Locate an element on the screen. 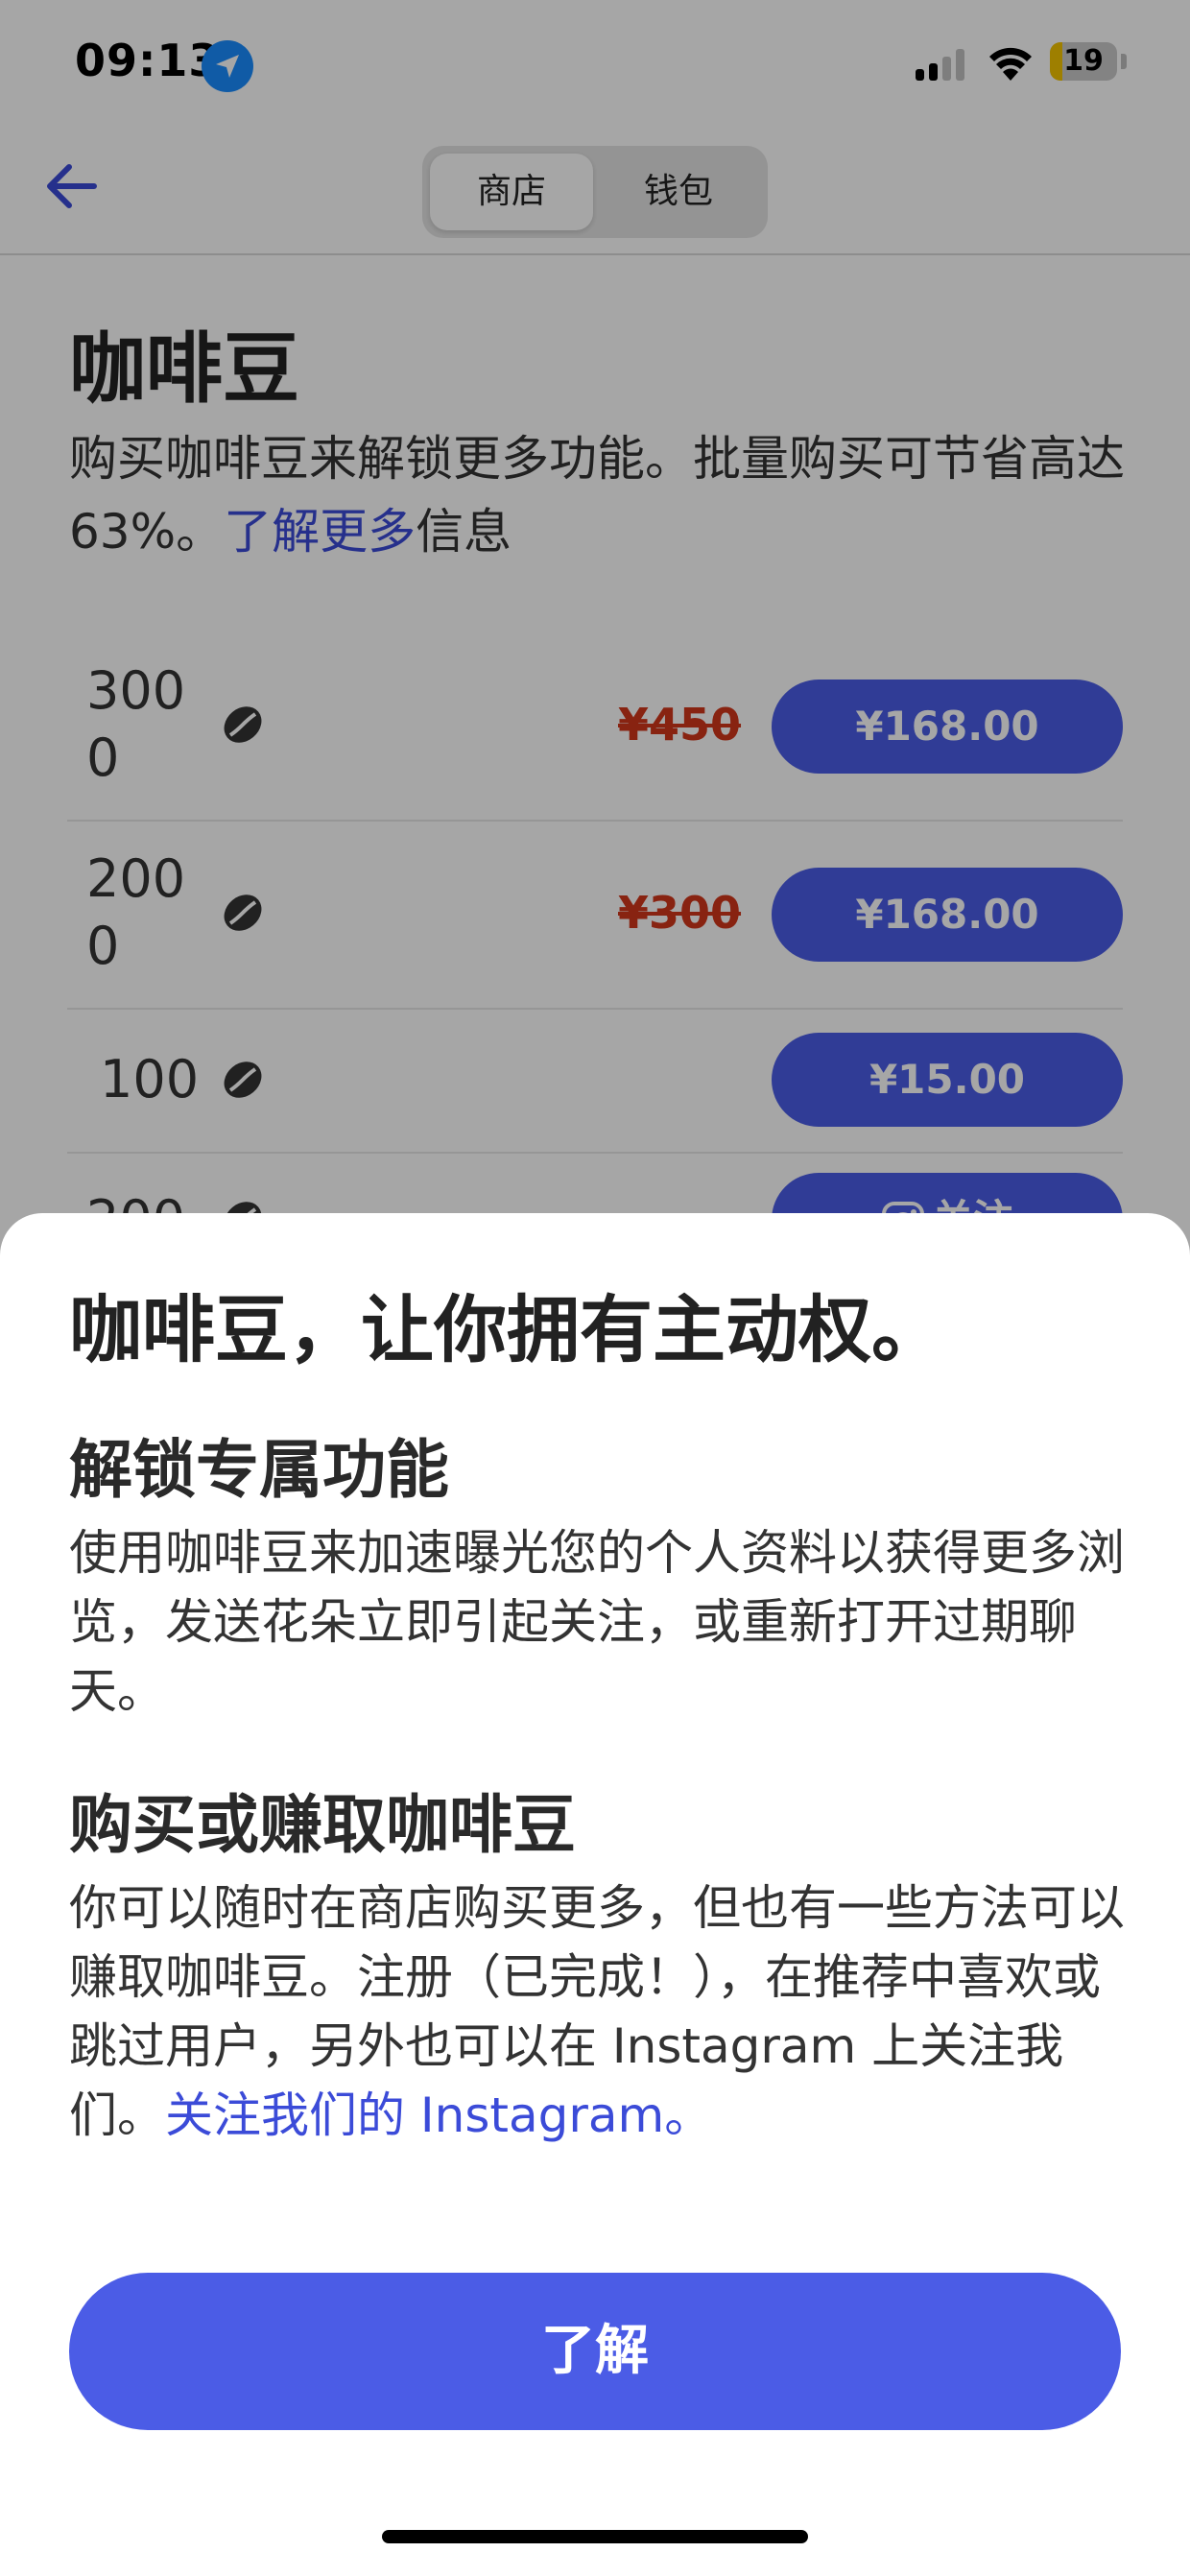 The image size is (1190, 2576). got-it-button: 了解 is located at coordinates (595, 2351).